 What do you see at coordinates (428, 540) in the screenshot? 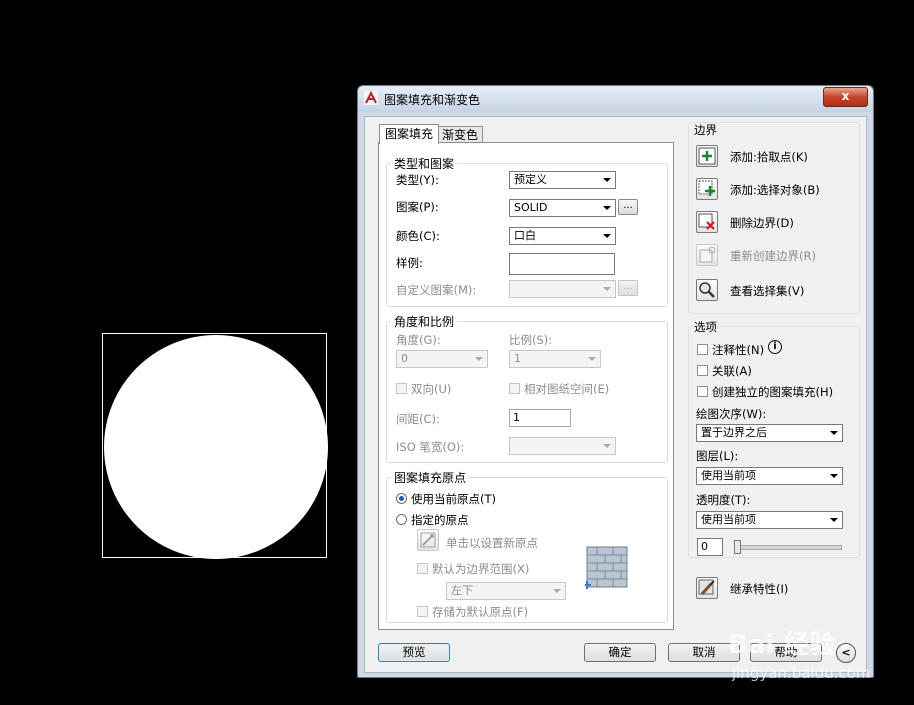
I see `click-set-origin-button` at bounding box center [428, 540].